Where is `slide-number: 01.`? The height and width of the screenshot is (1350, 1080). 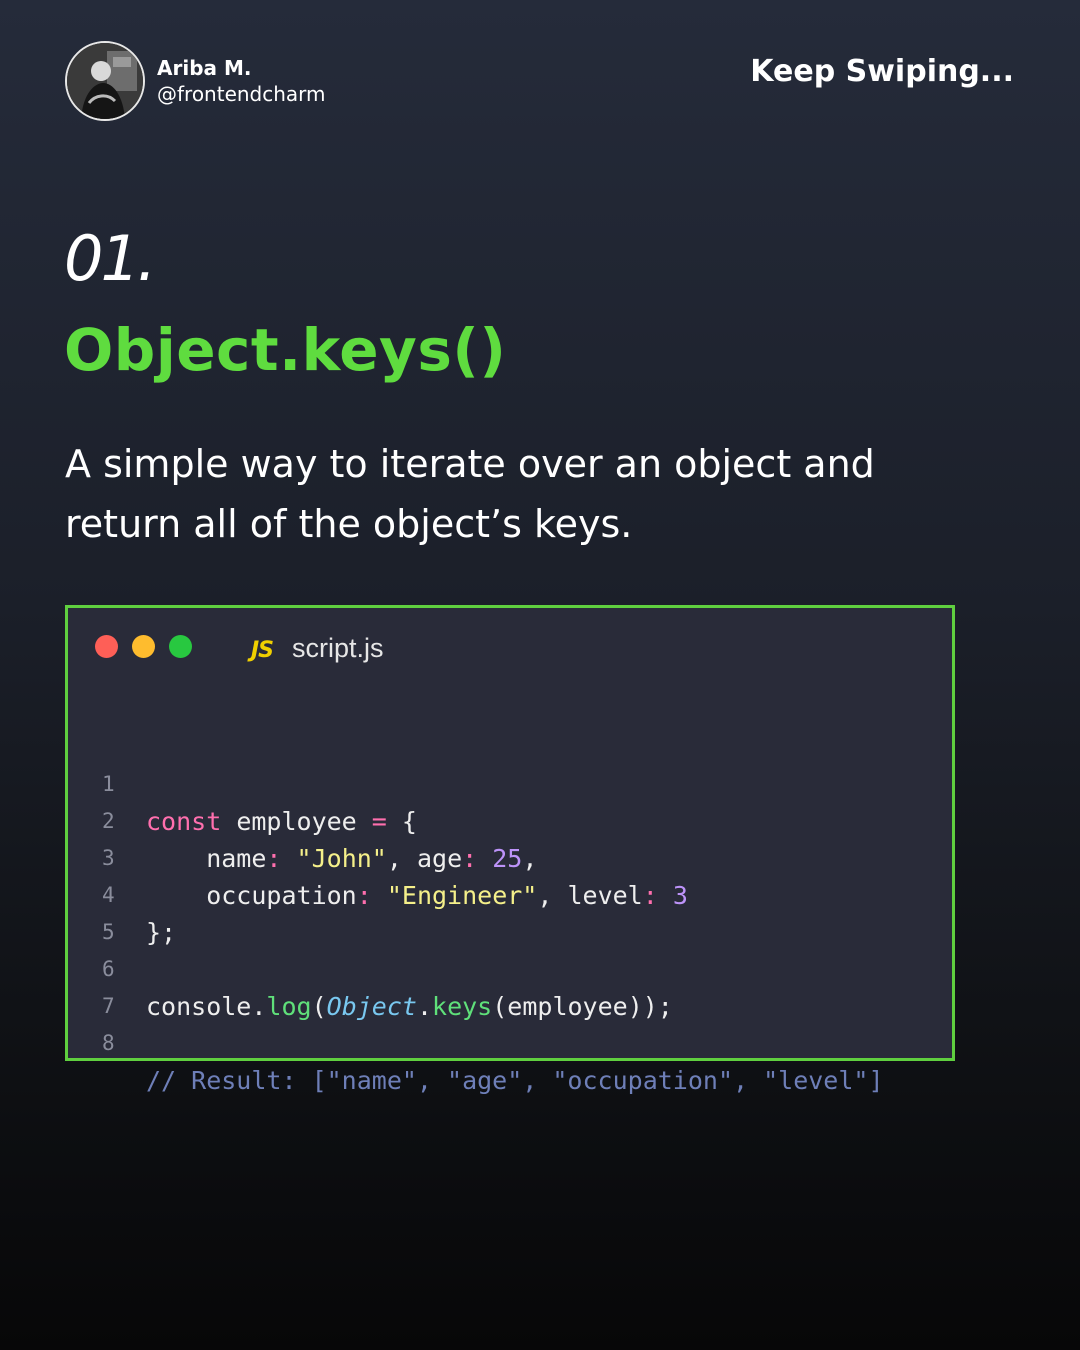
slide-number: 01. is located at coordinates (110, 258).